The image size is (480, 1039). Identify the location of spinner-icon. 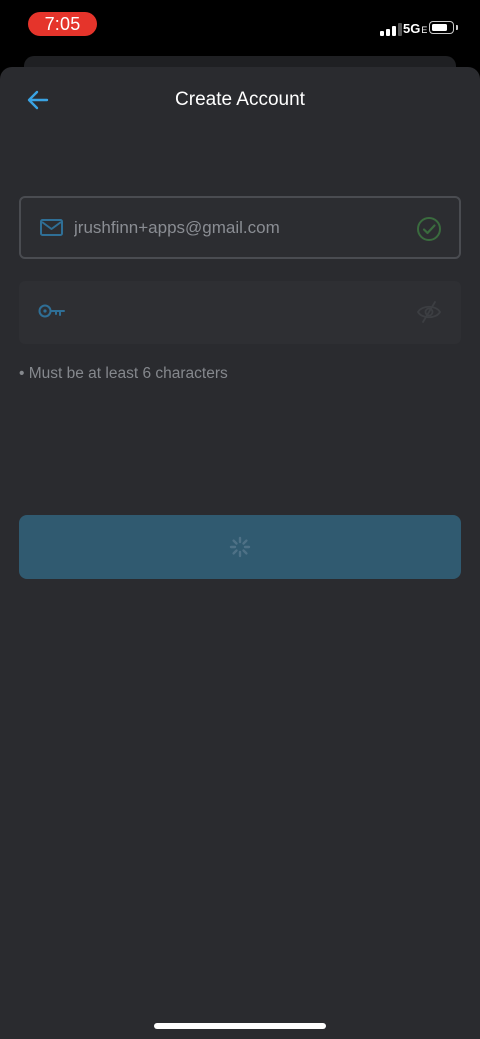
(240, 547).